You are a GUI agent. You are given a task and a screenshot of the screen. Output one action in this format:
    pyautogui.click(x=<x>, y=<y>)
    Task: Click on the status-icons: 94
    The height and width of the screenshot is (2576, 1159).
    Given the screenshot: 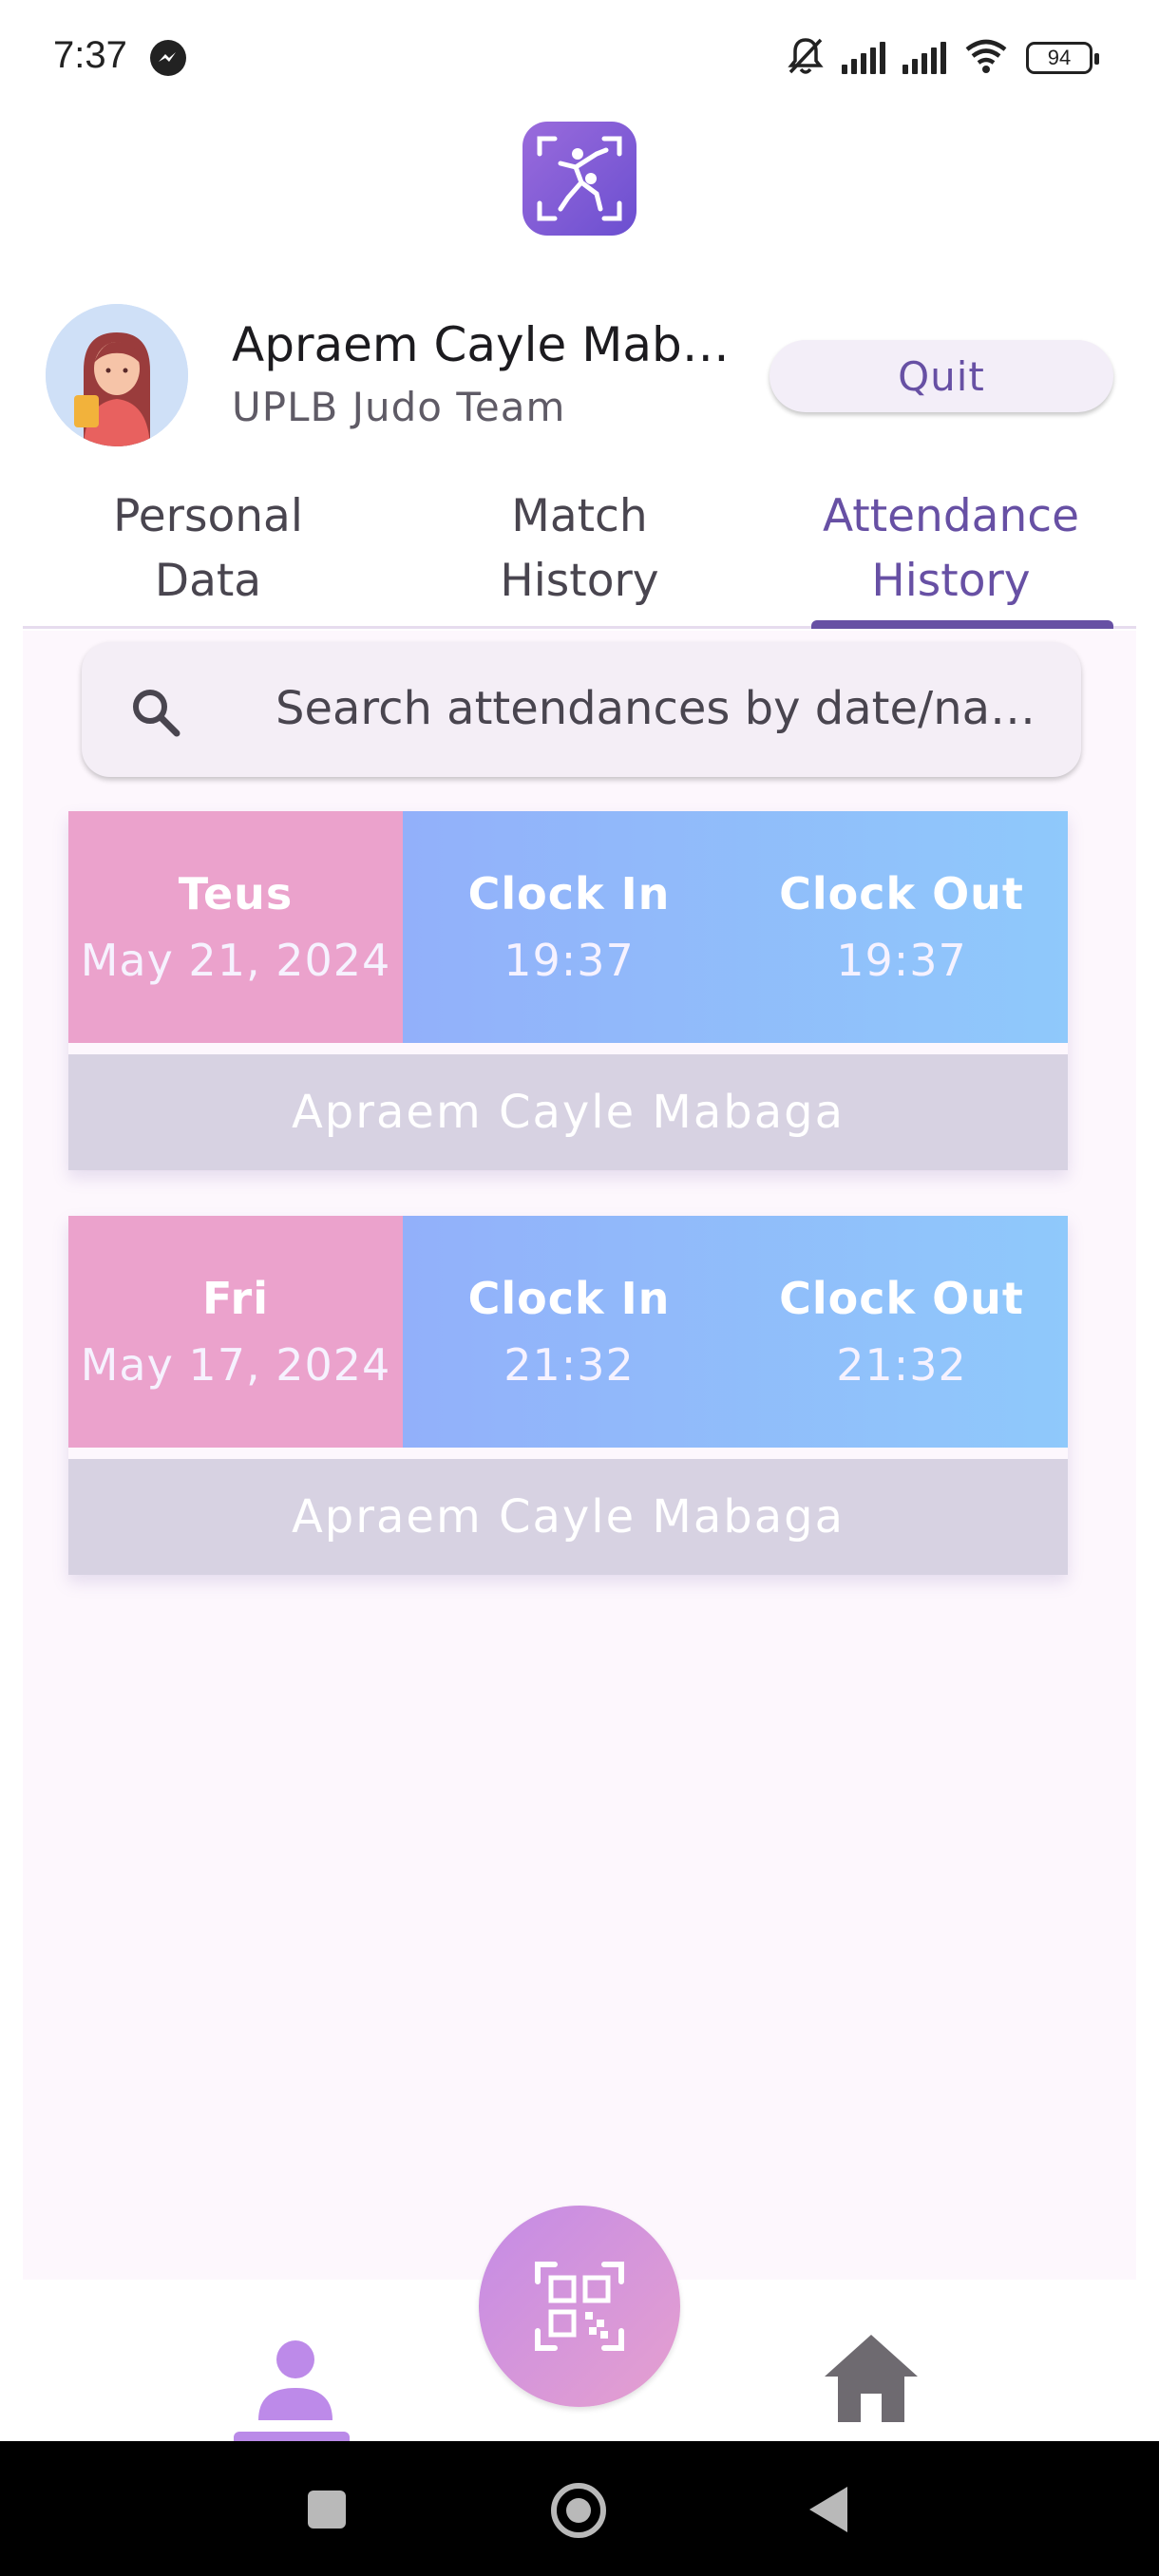 What is the action you would take?
    pyautogui.click(x=943, y=58)
    